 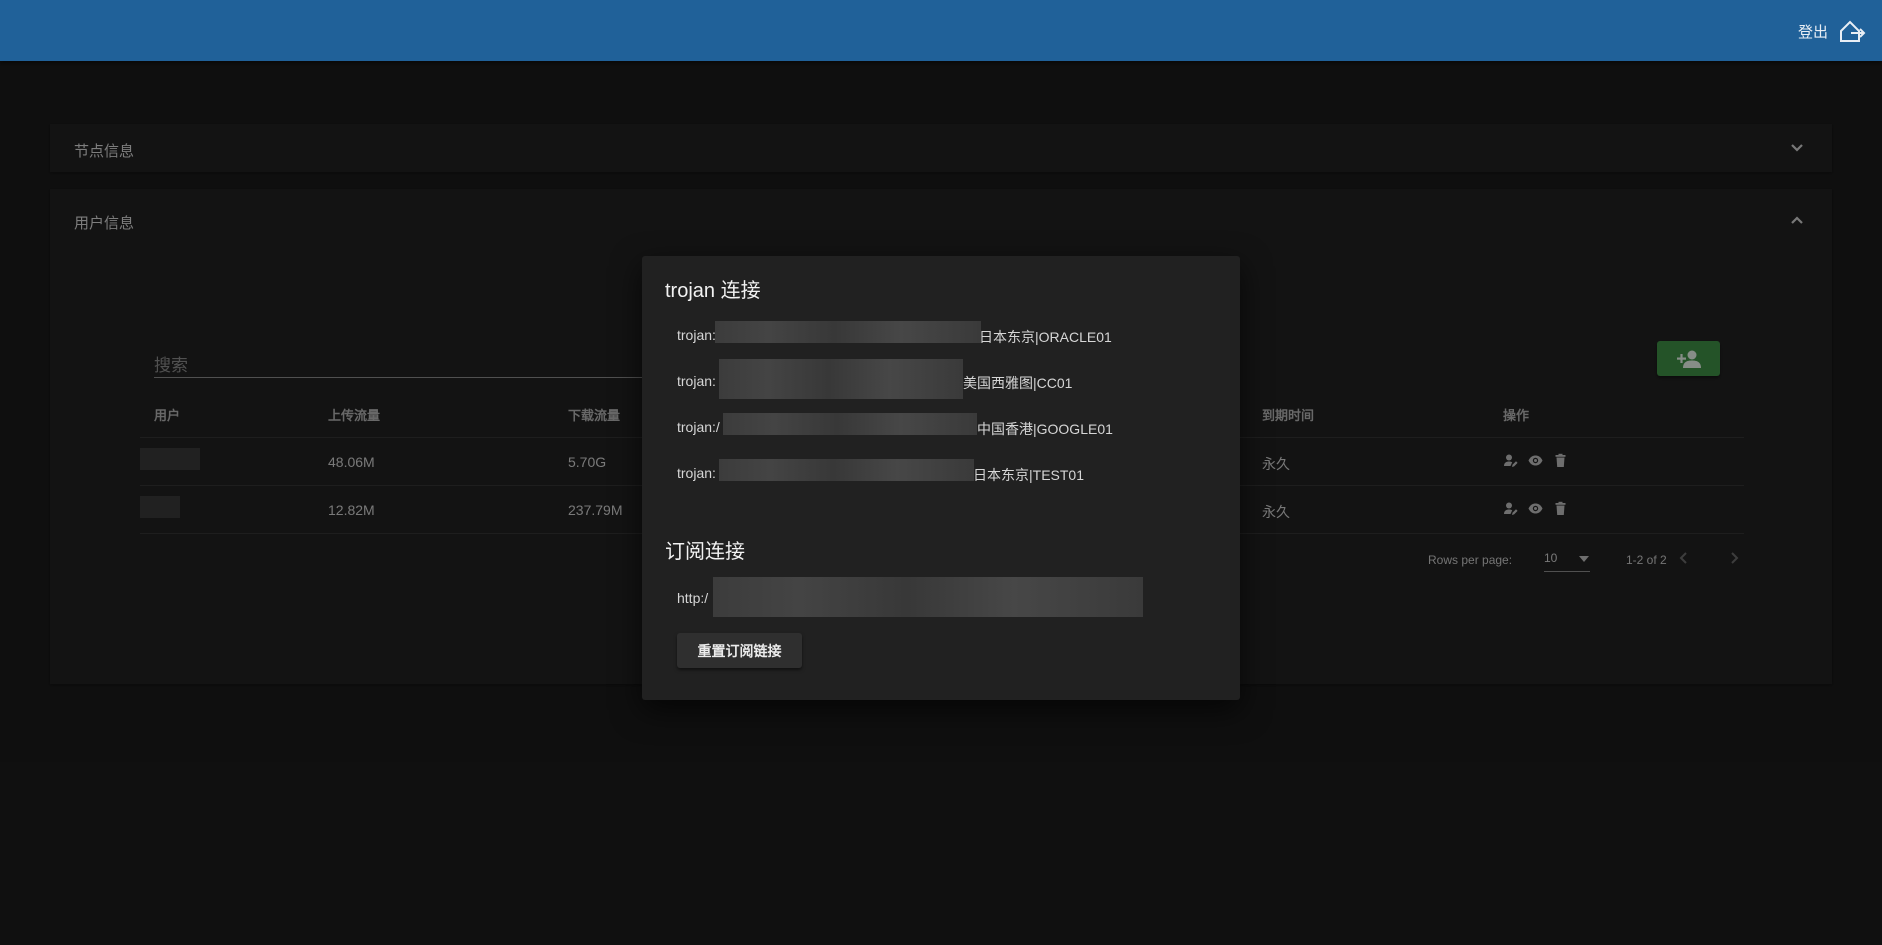 What do you see at coordinates (941, 30) in the screenshot?
I see `app-bar: 登出` at bounding box center [941, 30].